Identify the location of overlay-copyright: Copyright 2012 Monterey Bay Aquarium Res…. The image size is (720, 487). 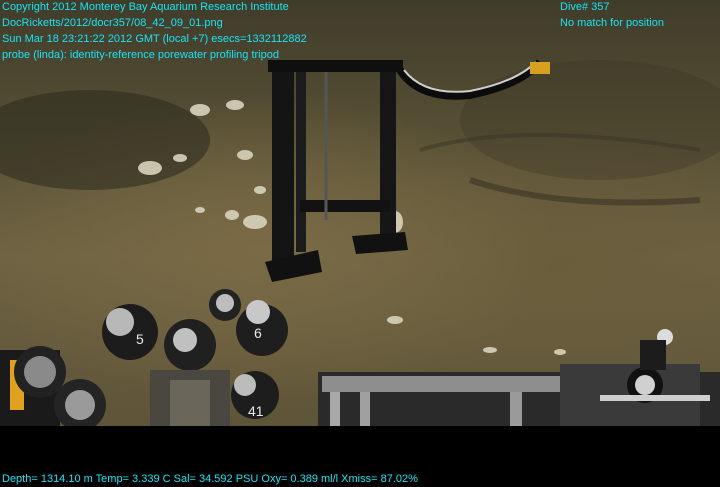
(145, 7).